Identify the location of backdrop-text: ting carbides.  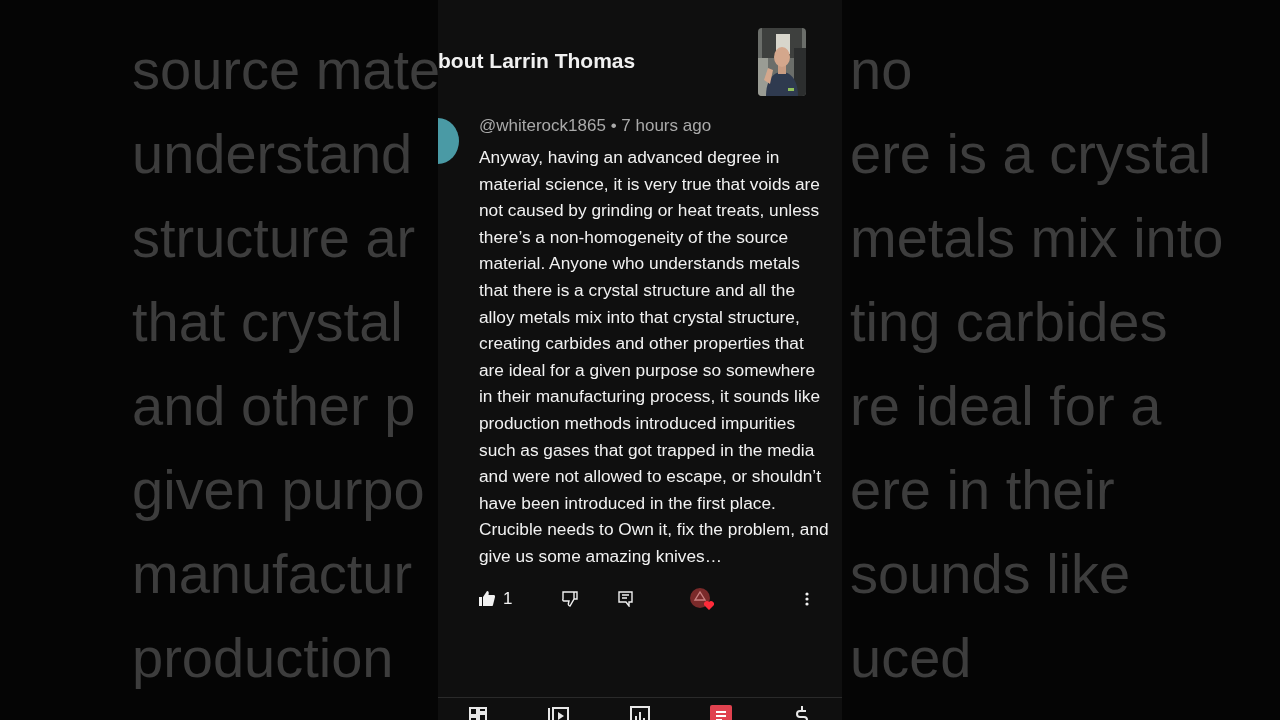
(1009, 322).